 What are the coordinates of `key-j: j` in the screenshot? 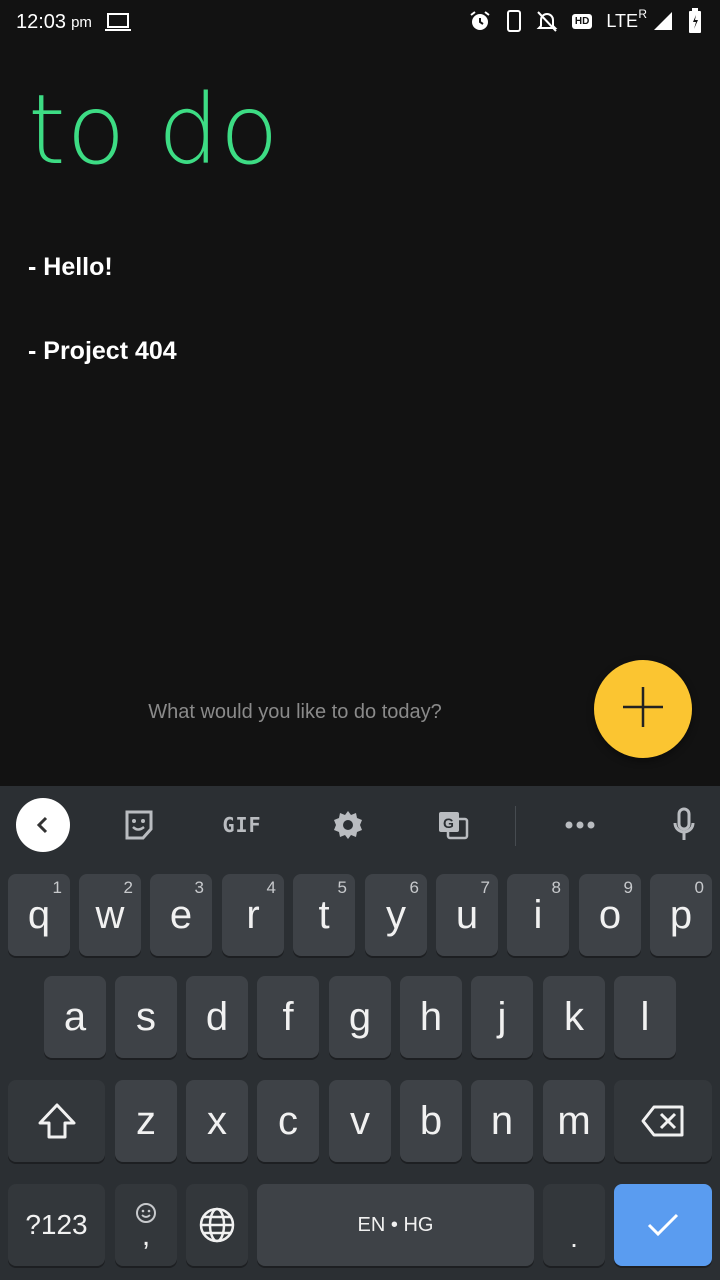 It's located at (502, 1017).